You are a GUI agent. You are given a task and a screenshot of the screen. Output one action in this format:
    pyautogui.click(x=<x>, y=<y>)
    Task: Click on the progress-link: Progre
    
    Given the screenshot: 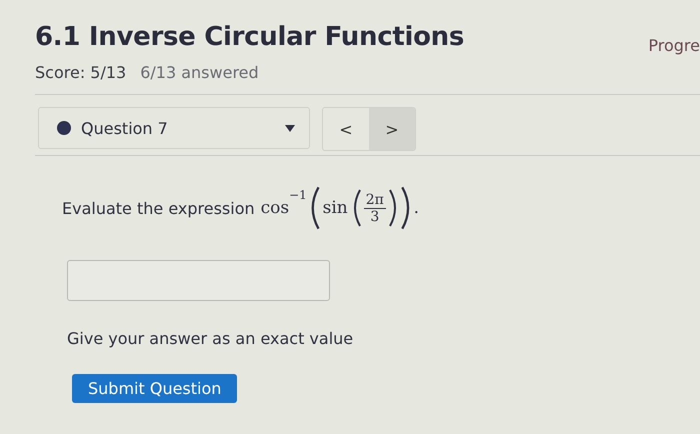 What is the action you would take?
    pyautogui.click(x=674, y=45)
    